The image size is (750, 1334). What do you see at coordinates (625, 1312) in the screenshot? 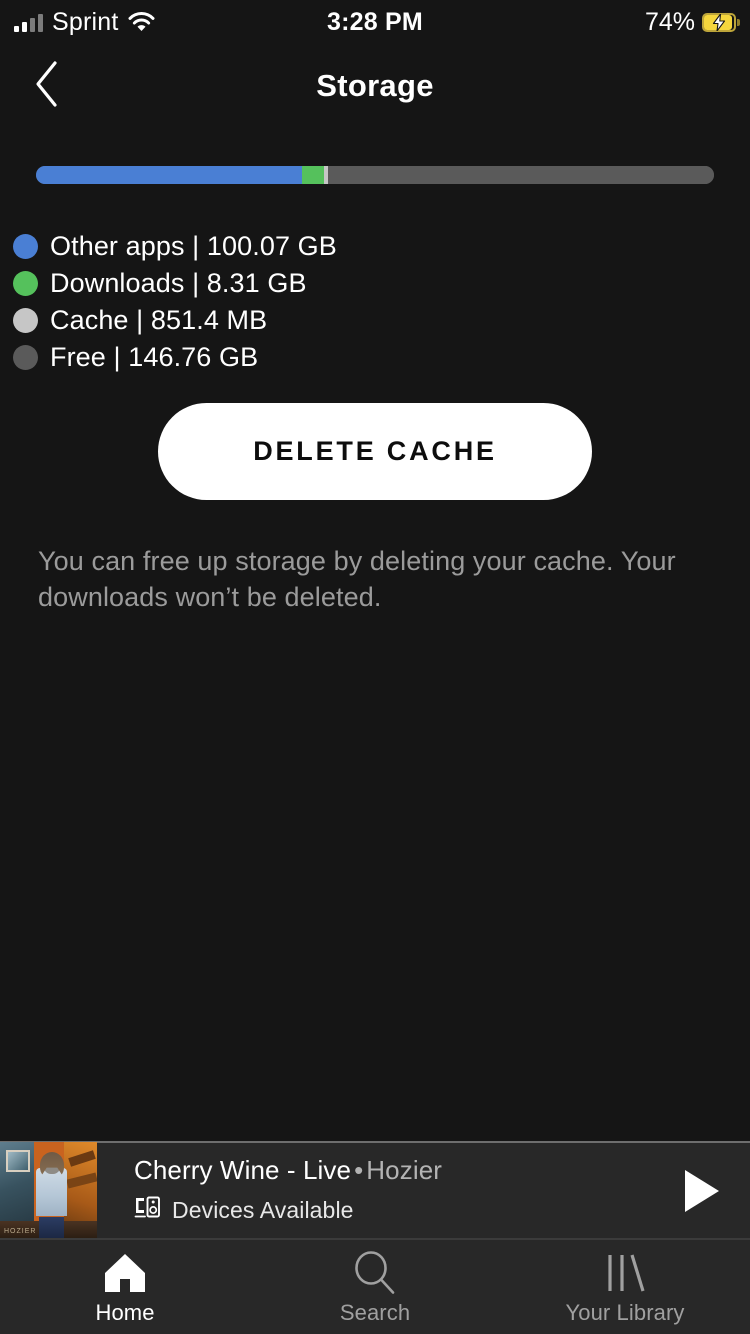
I see `tab-your-library-label: Your Library` at bounding box center [625, 1312].